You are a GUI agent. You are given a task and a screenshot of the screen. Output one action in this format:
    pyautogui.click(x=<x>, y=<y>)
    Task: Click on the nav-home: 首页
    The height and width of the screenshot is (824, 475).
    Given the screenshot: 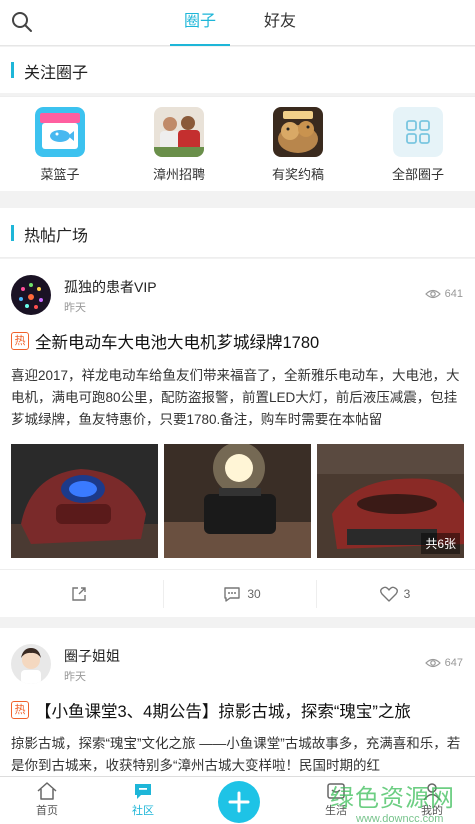 What is the action you would take?
    pyautogui.click(x=47, y=800)
    